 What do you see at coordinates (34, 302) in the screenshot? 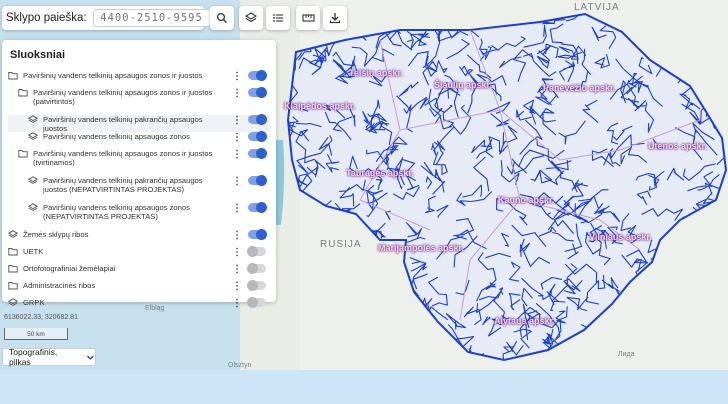
I see `layer-label: GRPK` at bounding box center [34, 302].